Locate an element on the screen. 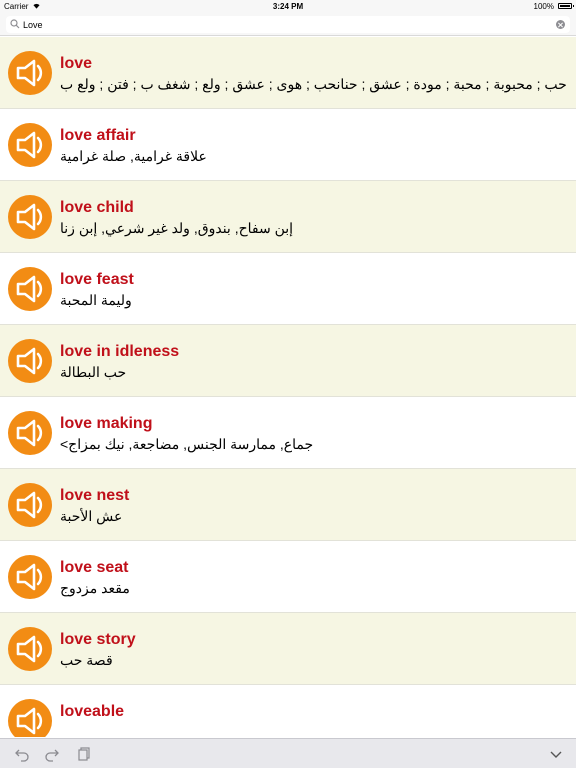 The width and height of the screenshot is (576, 768). result-row: love story قصة حب is located at coordinates (288, 649).